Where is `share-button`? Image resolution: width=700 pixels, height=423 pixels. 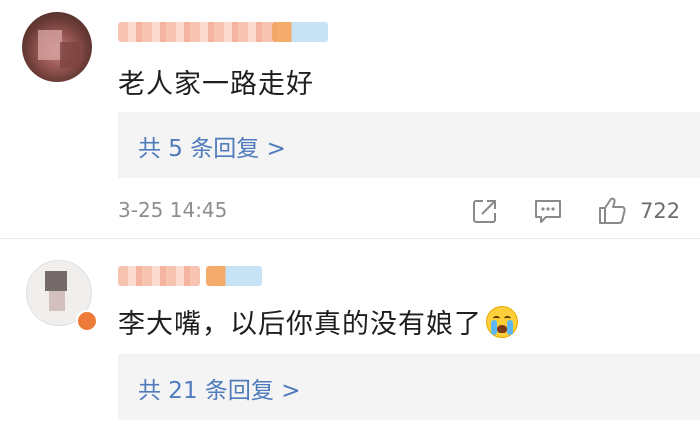 share-button is located at coordinates (485, 211).